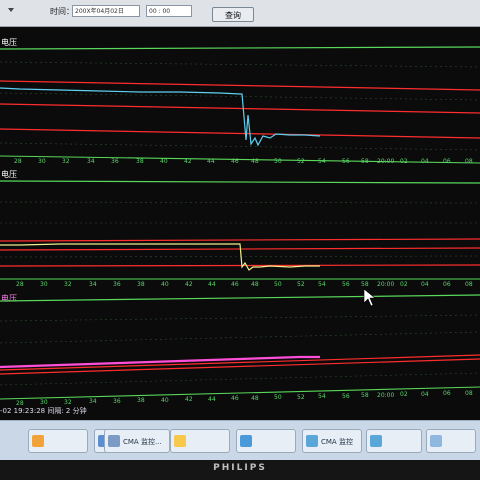 This screenshot has height=480, width=480. What do you see at coordinates (62, 11) in the screenshot?
I see `time-label: 时间：` at bounding box center [62, 11].